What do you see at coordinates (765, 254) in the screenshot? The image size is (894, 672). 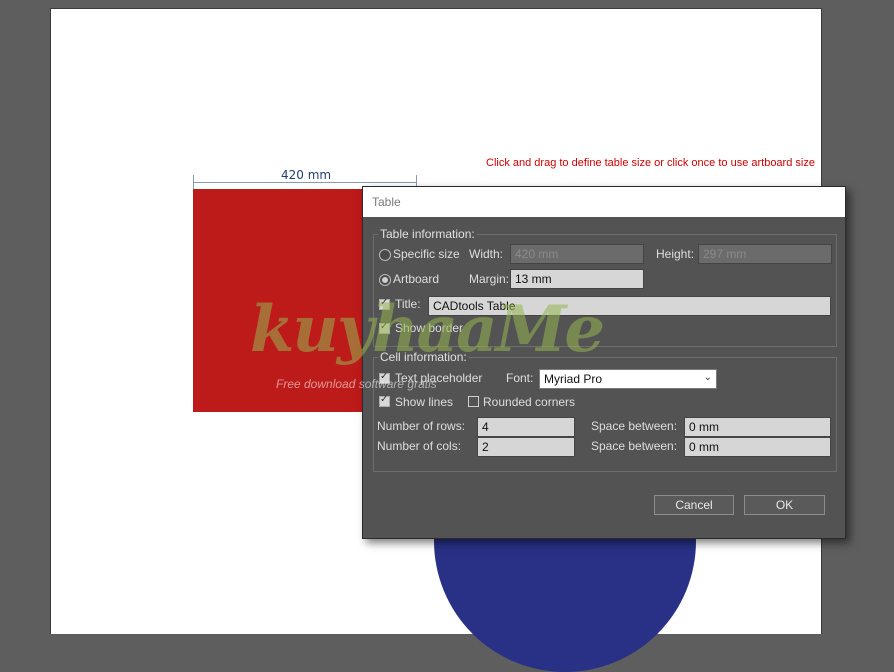 I see `height-field: 297 mm` at bounding box center [765, 254].